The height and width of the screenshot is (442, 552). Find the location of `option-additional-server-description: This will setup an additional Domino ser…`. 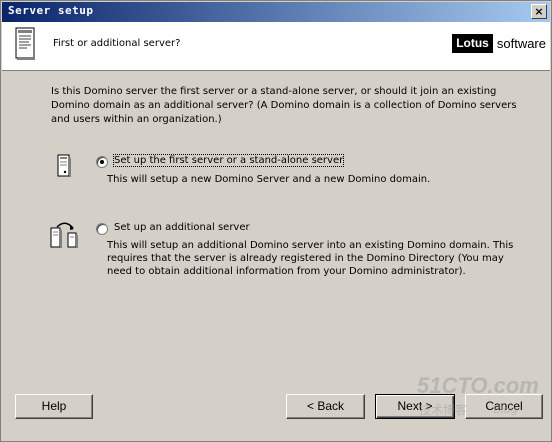

option-additional-server-description: This will setup an additional Domino ser… is located at coordinates (310, 258).